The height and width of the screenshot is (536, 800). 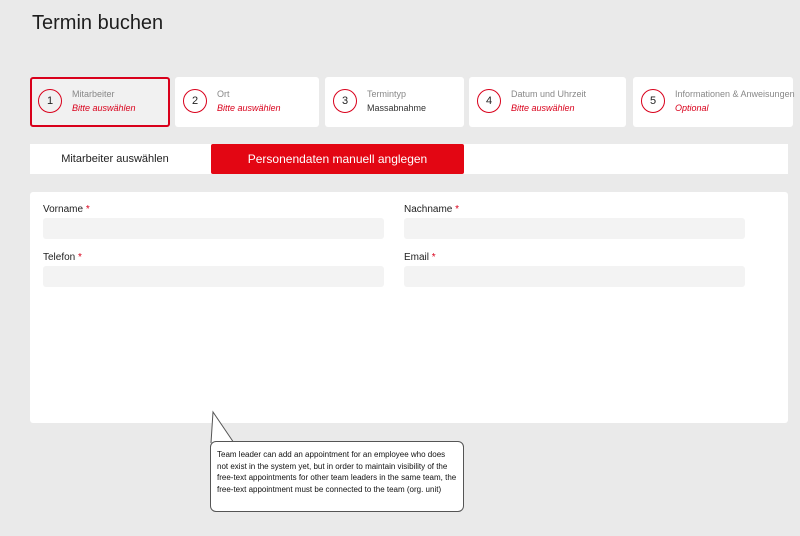 What do you see at coordinates (66, 209) in the screenshot?
I see `first-name-label: Vorname *` at bounding box center [66, 209].